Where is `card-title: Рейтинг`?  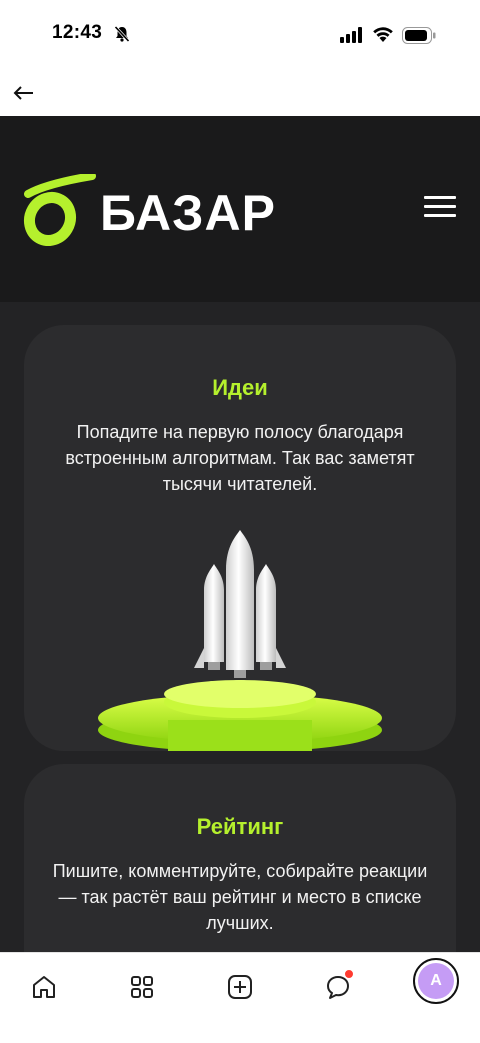
card-title: Рейтинг is located at coordinates (240, 826).